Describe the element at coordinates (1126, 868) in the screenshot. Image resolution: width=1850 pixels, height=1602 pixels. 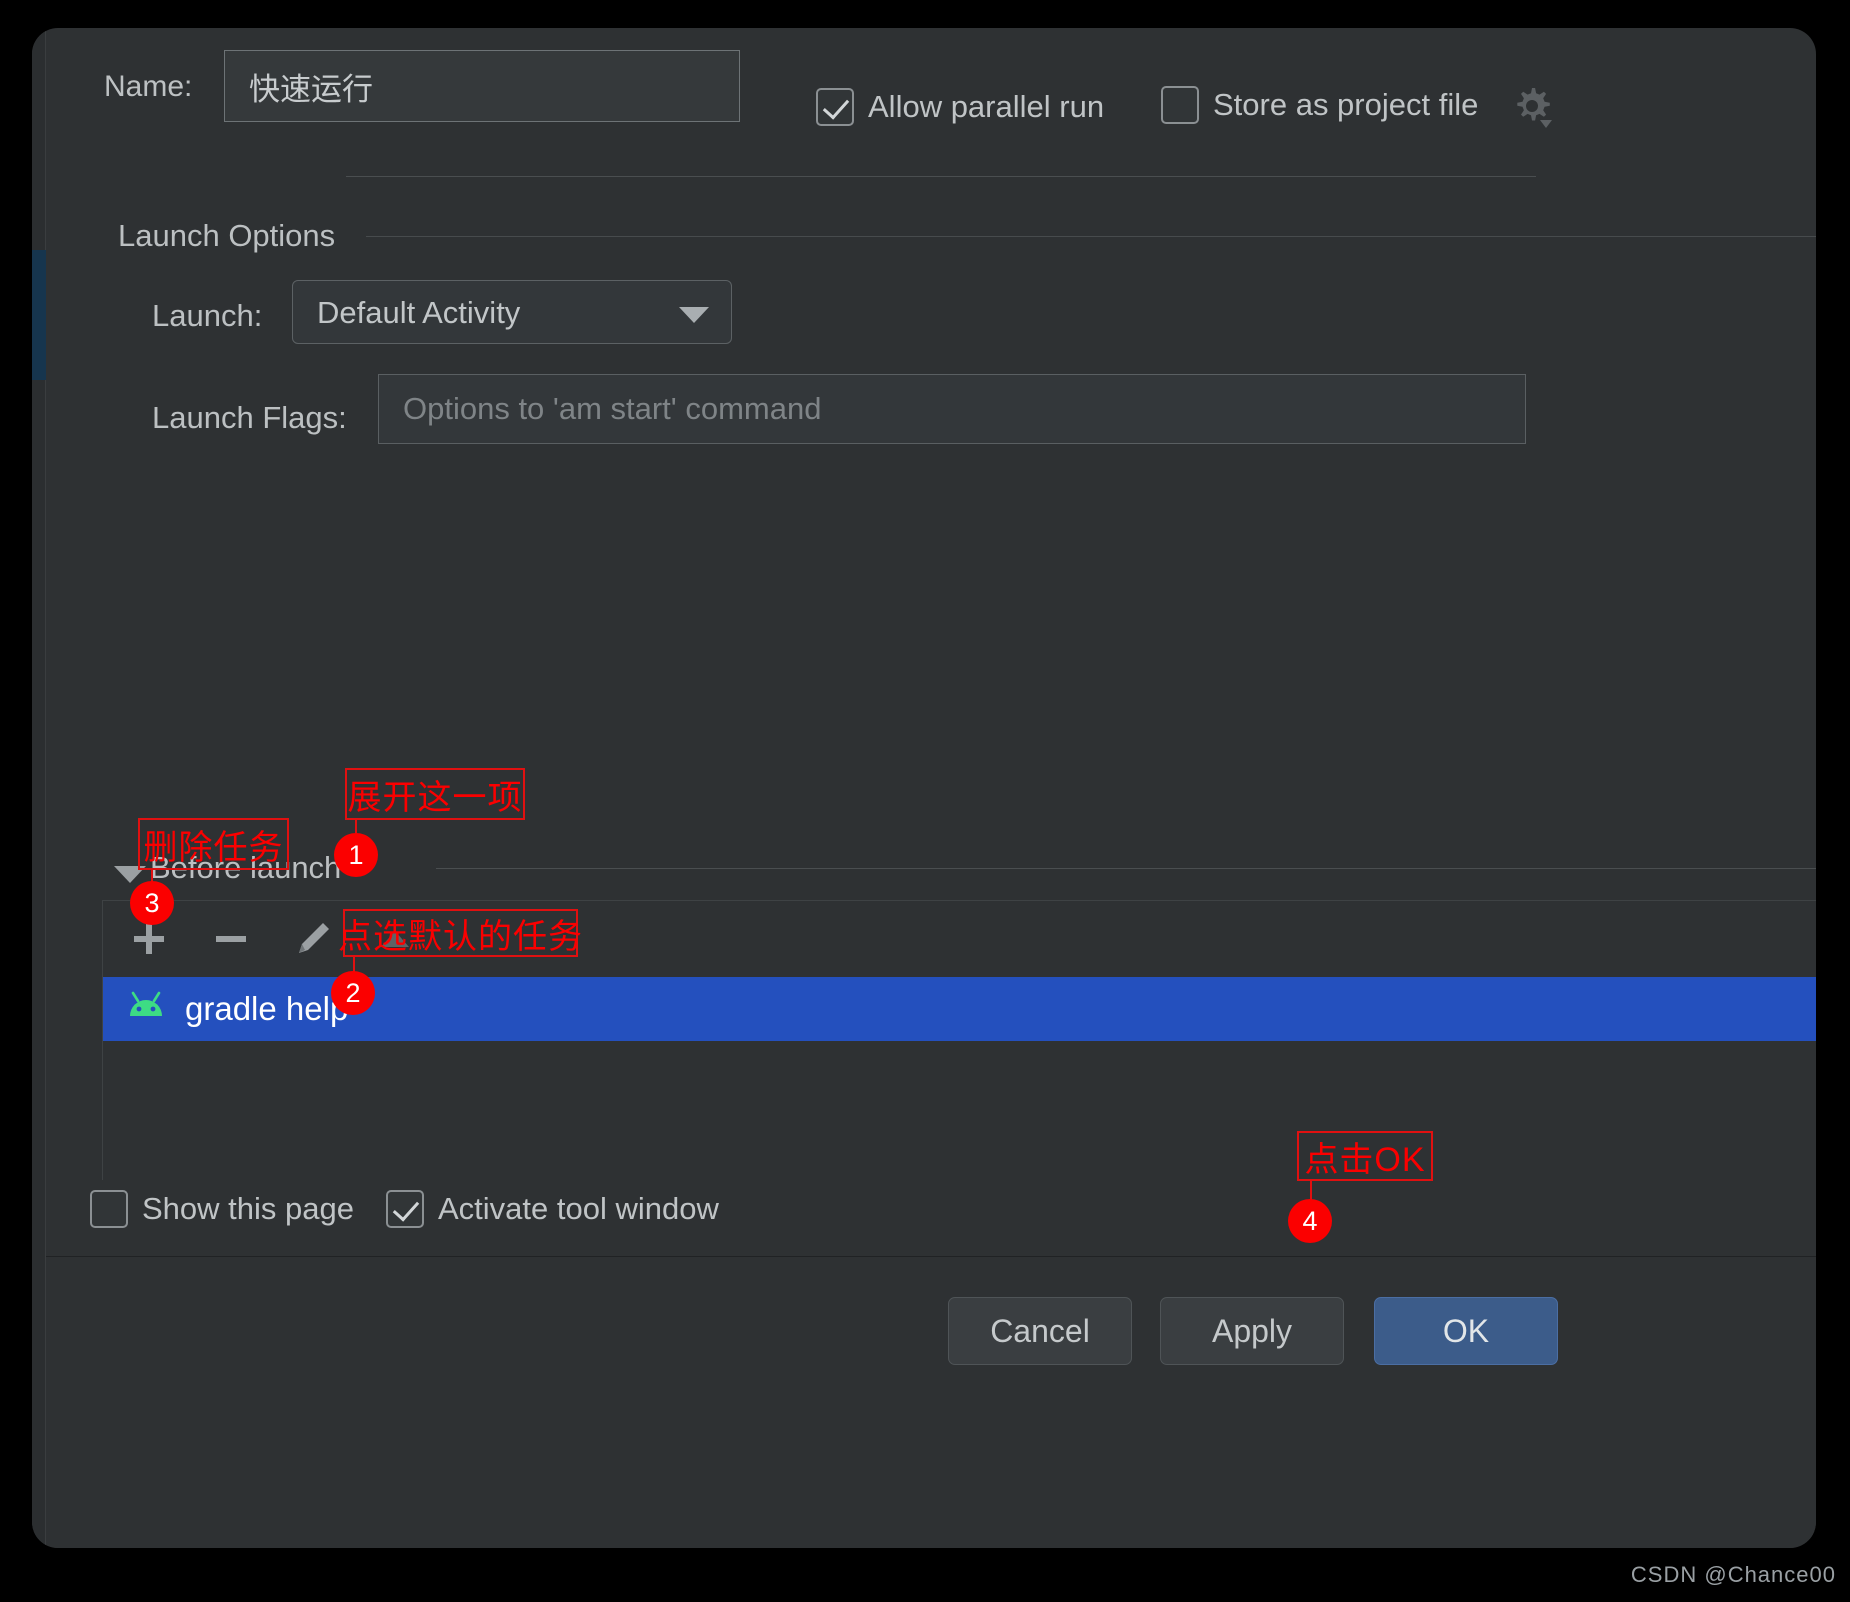
I see `before-launch-divider` at that location.